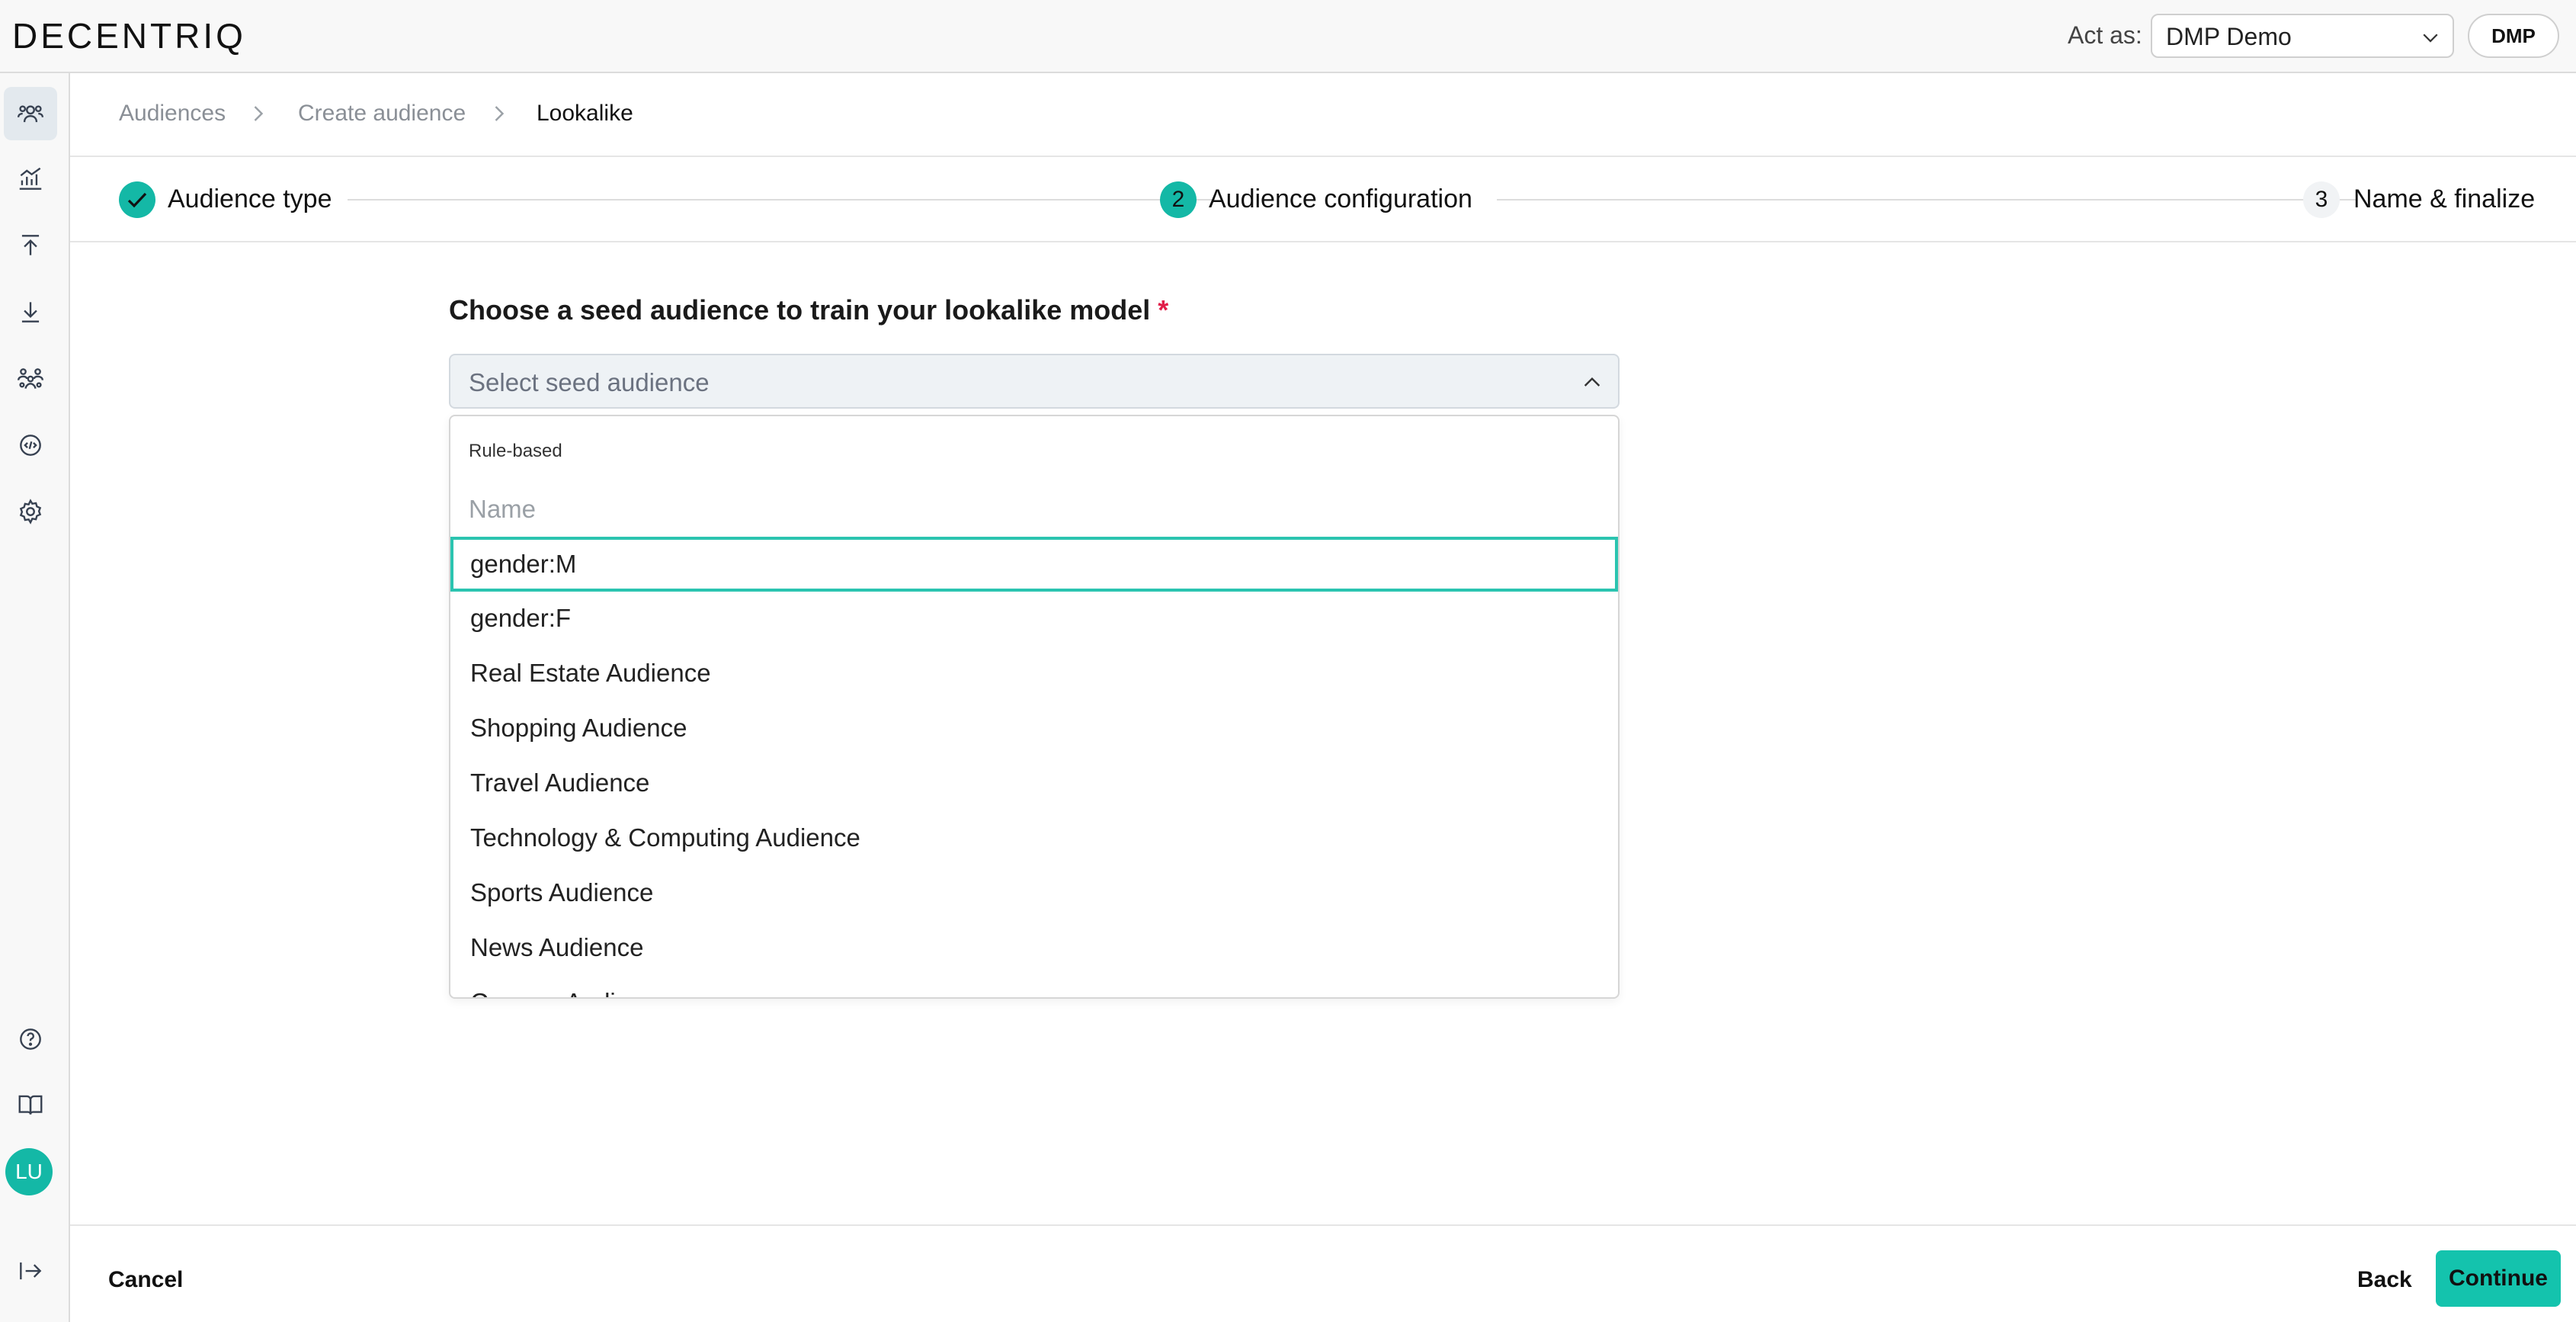 Image resolution: width=2576 pixels, height=1322 pixels. What do you see at coordinates (2302, 36) in the screenshot?
I see `act-as-select: DMP Demo` at bounding box center [2302, 36].